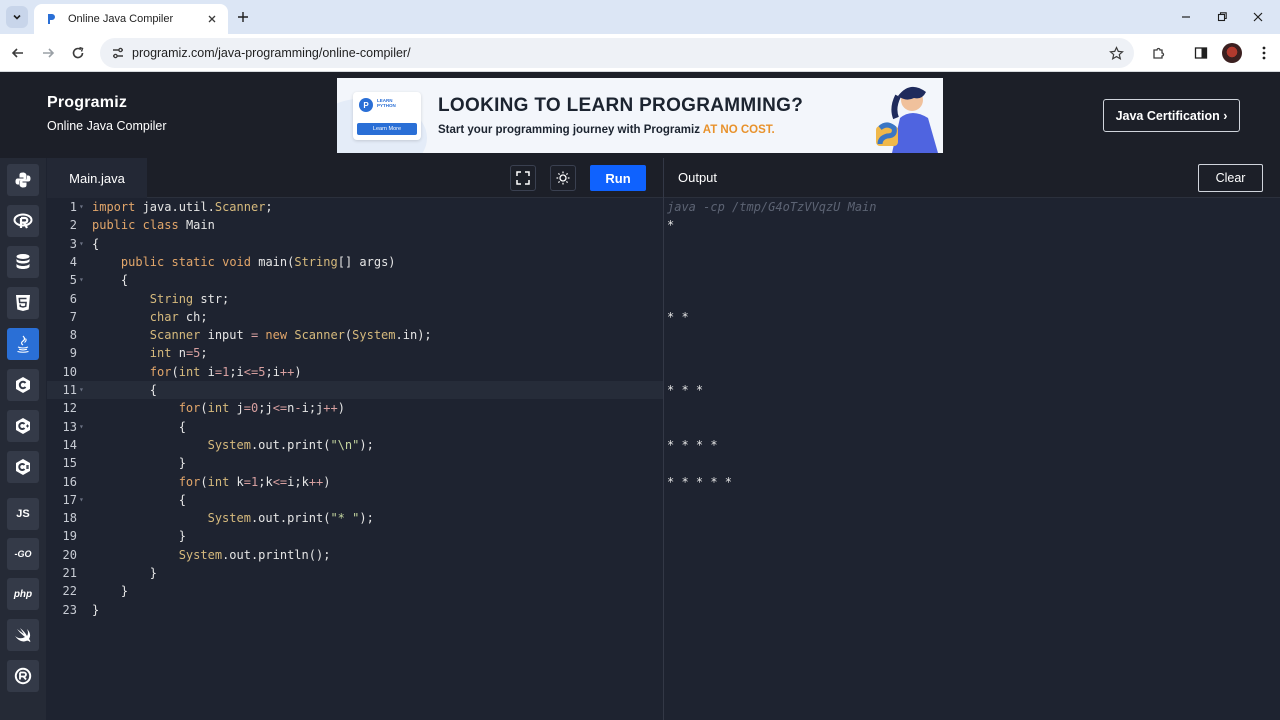 This screenshot has height=720, width=1280. Describe the element at coordinates (907, 119) in the screenshot. I see `person-with-python-illustration-icon` at that location.